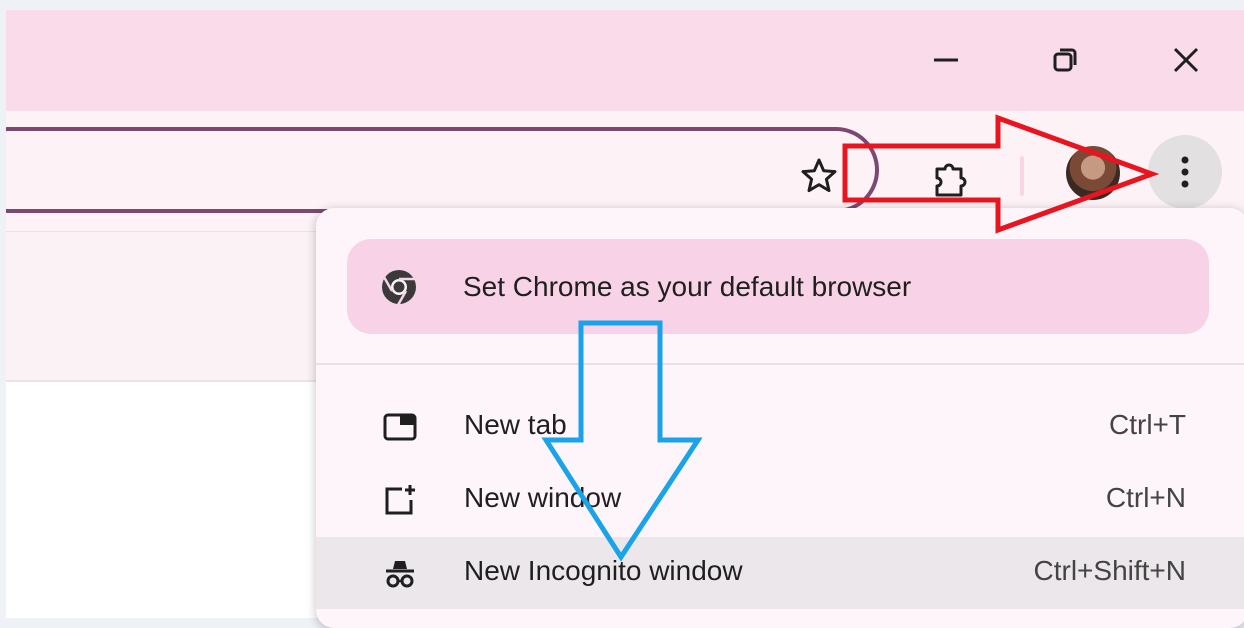  What do you see at coordinates (603, 570) in the screenshot?
I see `menu-item-label: New Incognito window` at bounding box center [603, 570].